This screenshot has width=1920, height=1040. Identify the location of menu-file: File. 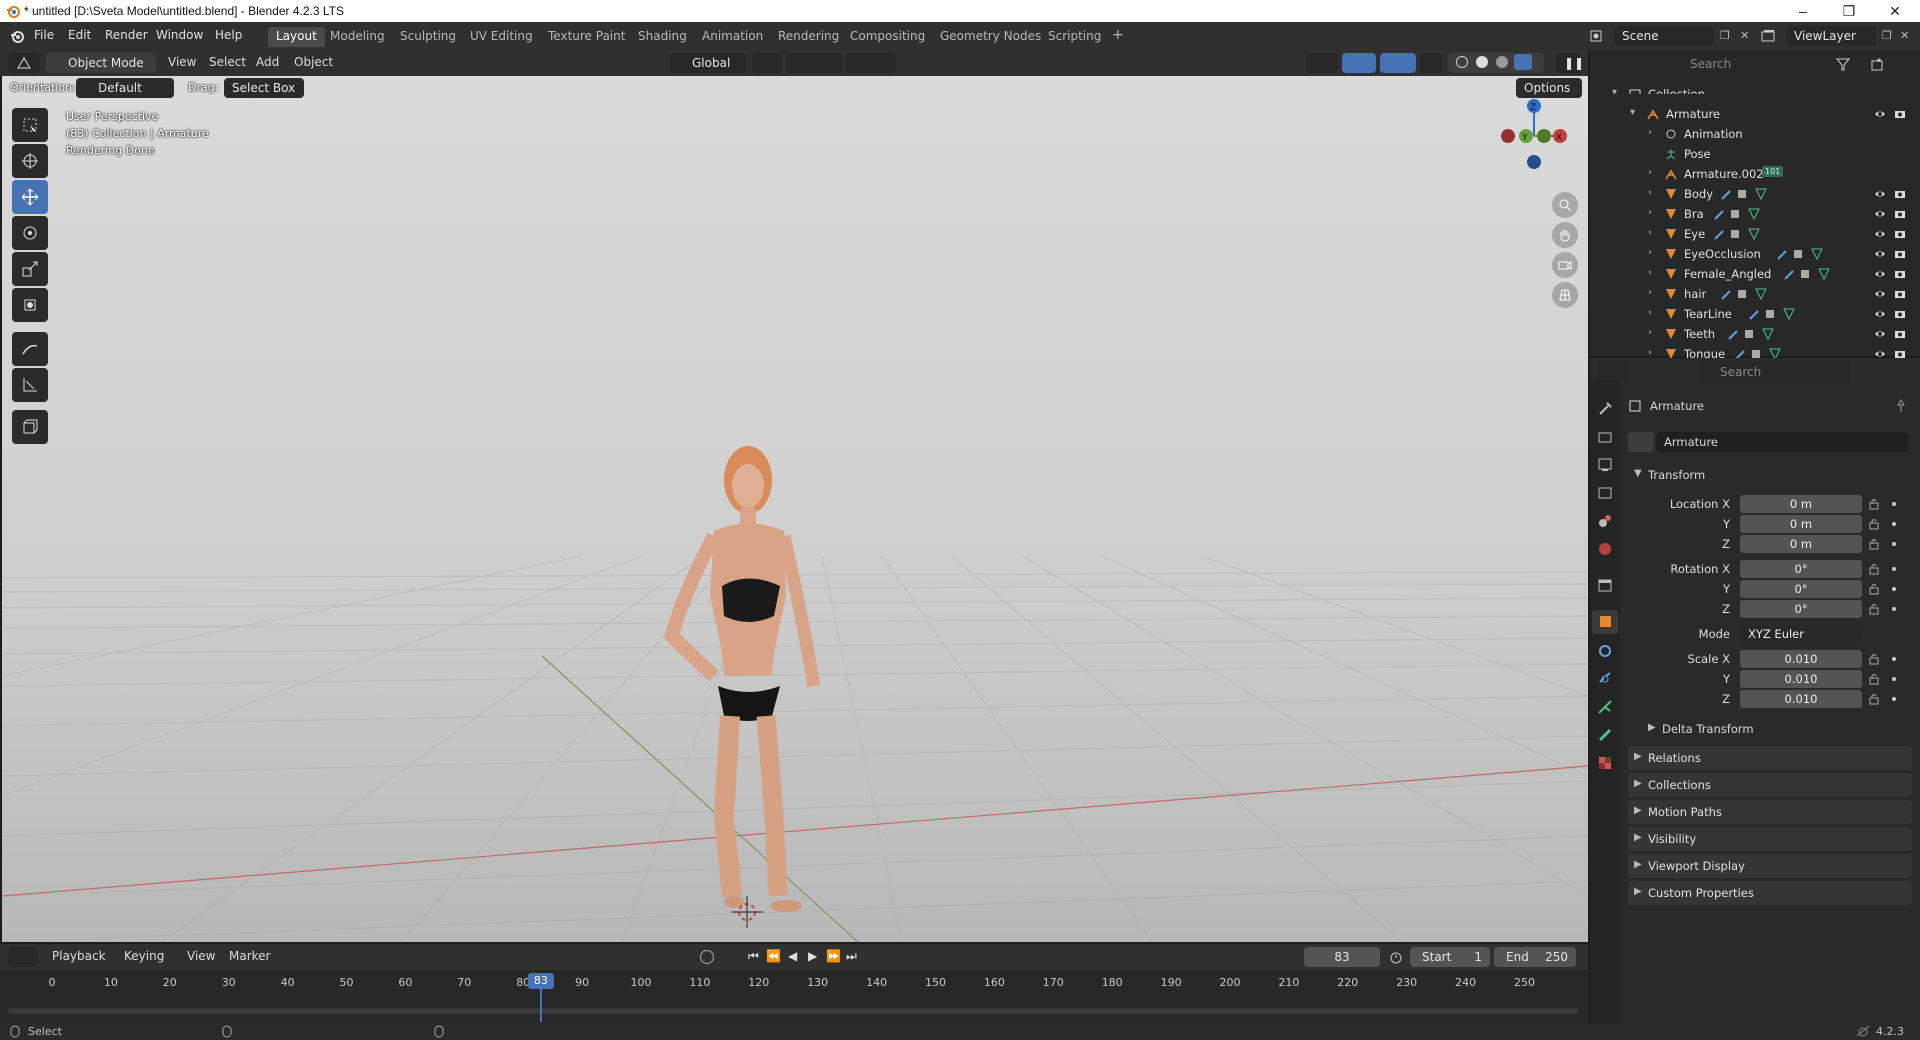
(44, 35).